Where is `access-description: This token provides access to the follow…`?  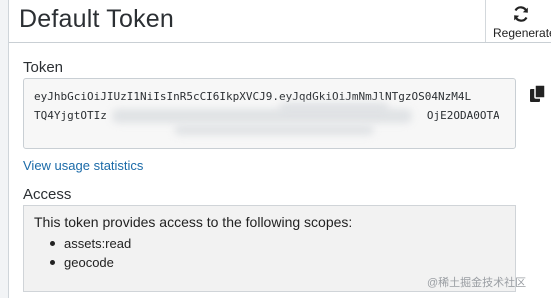 access-description: This token provides access to the follow… is located at coordinates (193, 222).